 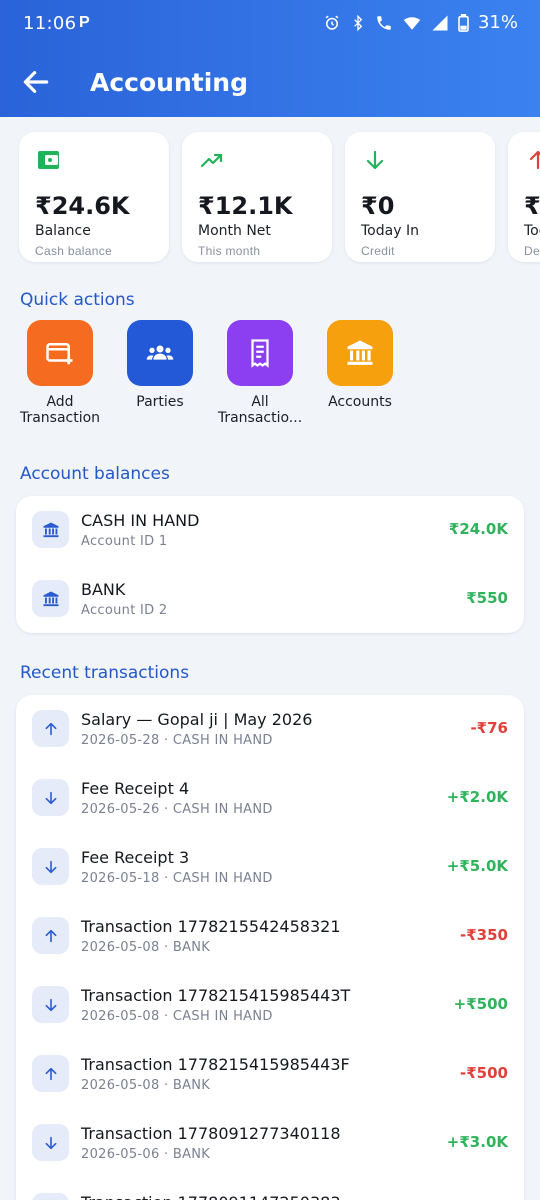 What do you see at coordinates (197, 719) in the screenshot?
I see `transaction-title: Salary — Gopal ji | May 2026` at bounding box center [197, 719].